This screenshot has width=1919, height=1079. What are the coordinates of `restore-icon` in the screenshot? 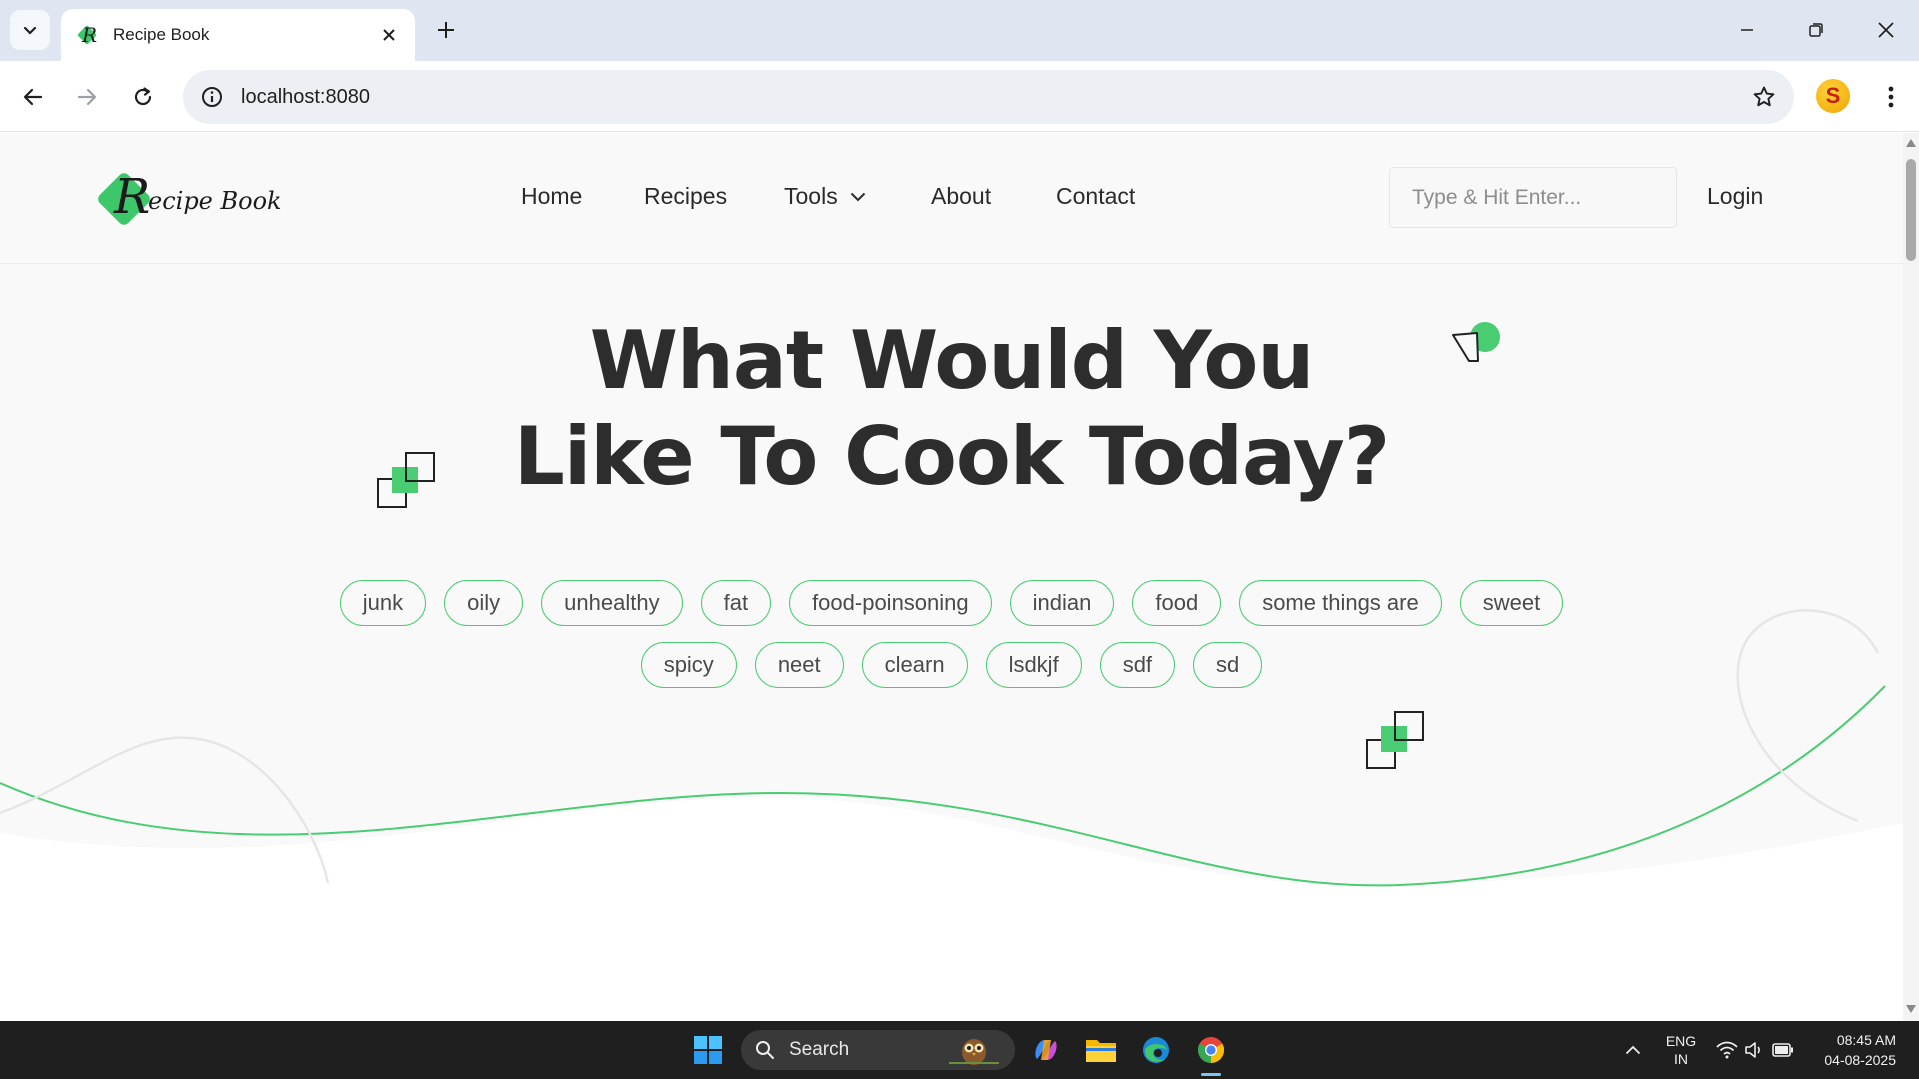 It's located at (1816, 30).